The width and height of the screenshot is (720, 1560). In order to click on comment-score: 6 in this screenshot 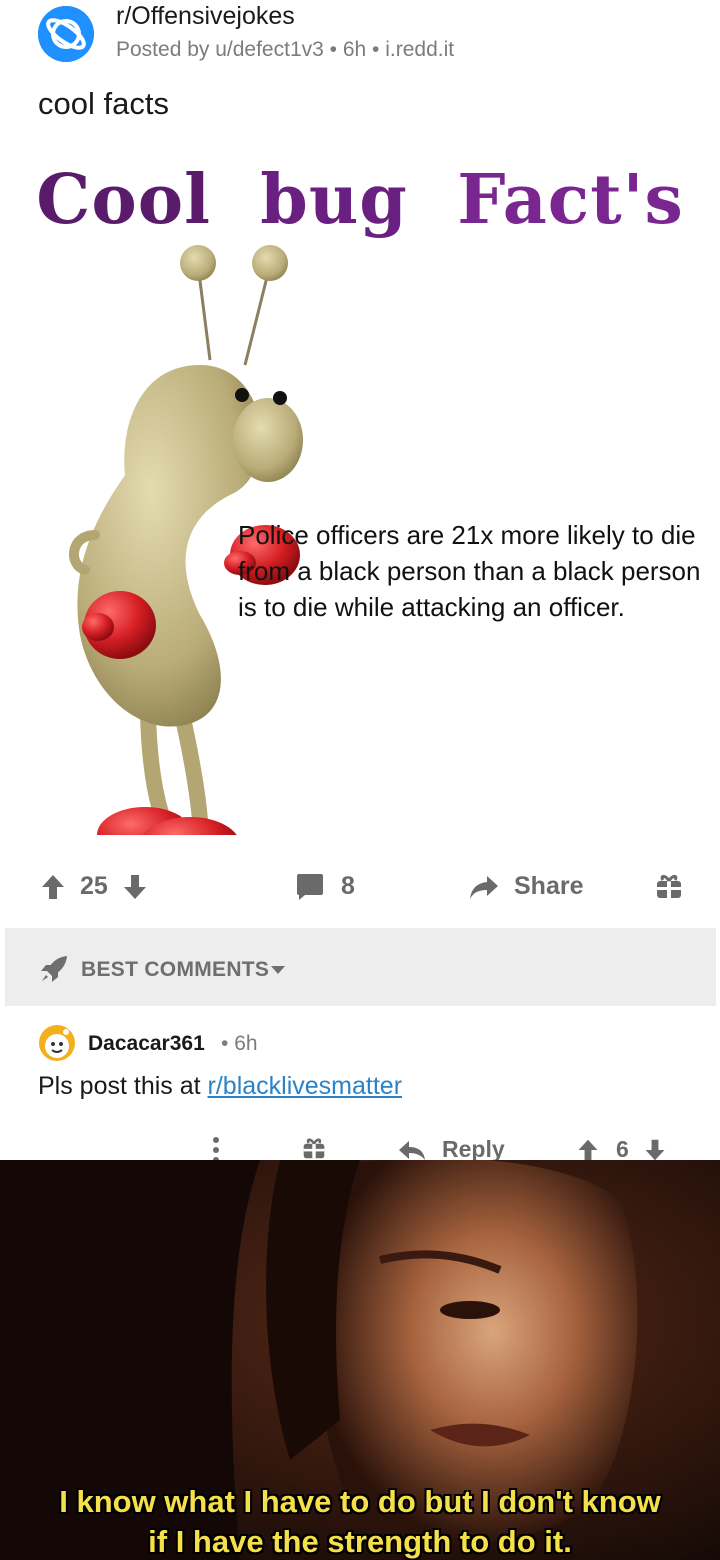, I will do `click(622, 1149)`.